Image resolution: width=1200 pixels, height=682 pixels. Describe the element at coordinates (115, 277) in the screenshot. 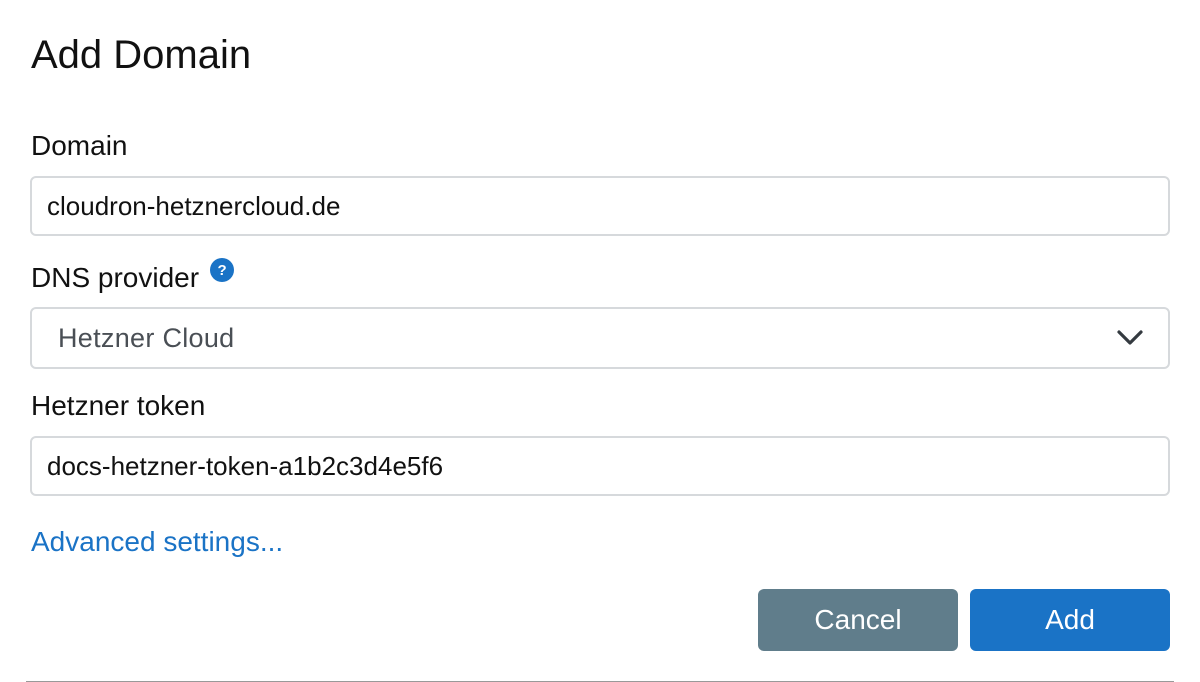

I see `dns-provider-label: DNS provider` at that location.